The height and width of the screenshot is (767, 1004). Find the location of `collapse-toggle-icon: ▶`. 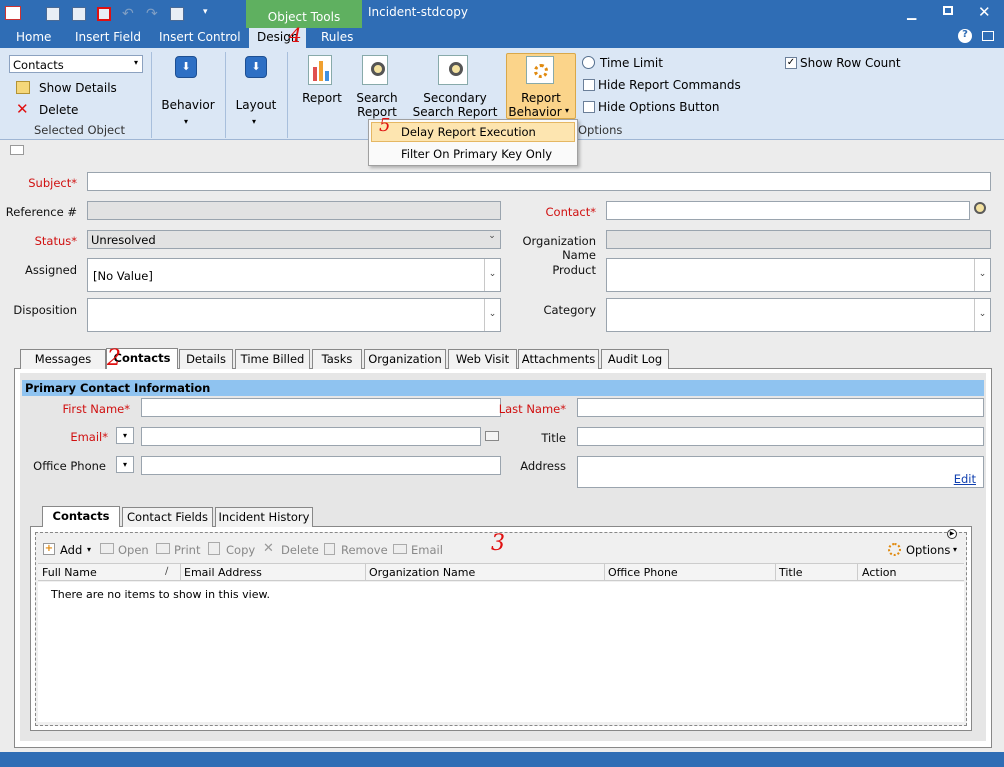

collapse-toggle-icon: ▶ is located at coordinates (952, 534).